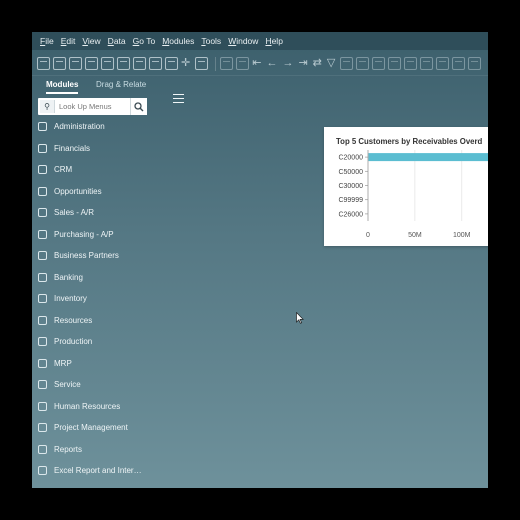 The image size is (520, 520). I want to click on target-document-icon, so click(379, 63).